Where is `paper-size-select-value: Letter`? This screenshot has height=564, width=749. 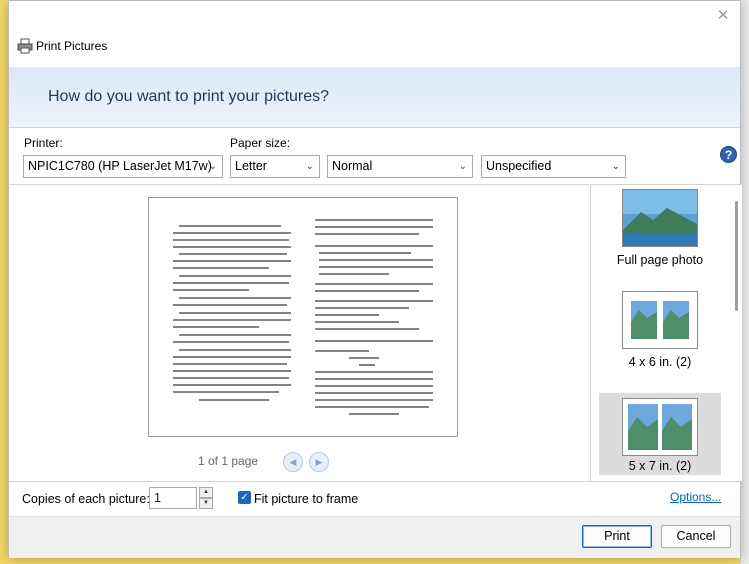
paper-size-select-value: Letter is located at coordinates (251, 166).